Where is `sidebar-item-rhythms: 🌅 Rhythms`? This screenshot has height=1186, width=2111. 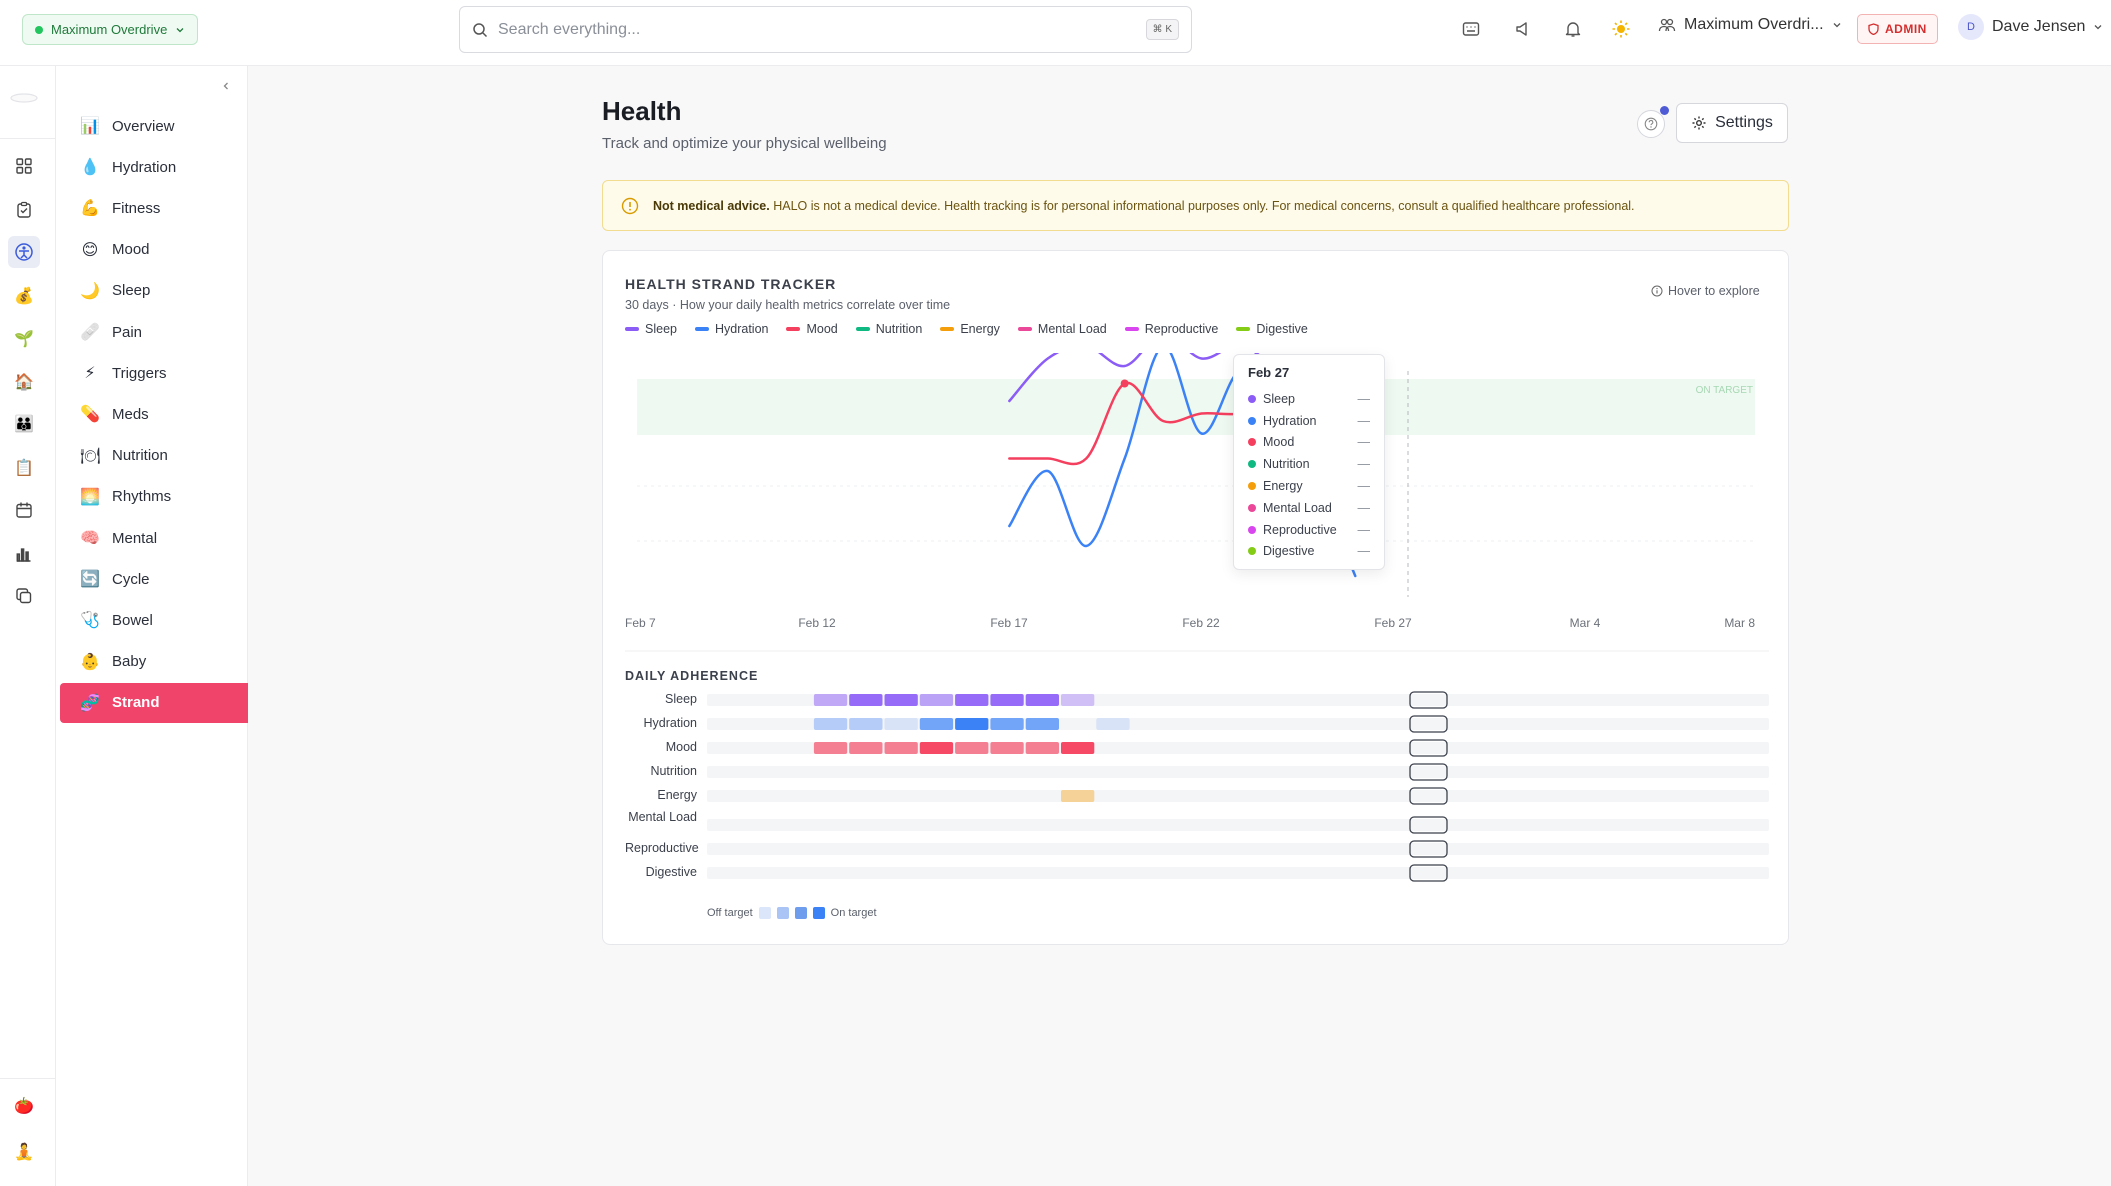
sidebar-item-rhythms: 🌅 Rhythms is located at coordinates (154, 497).